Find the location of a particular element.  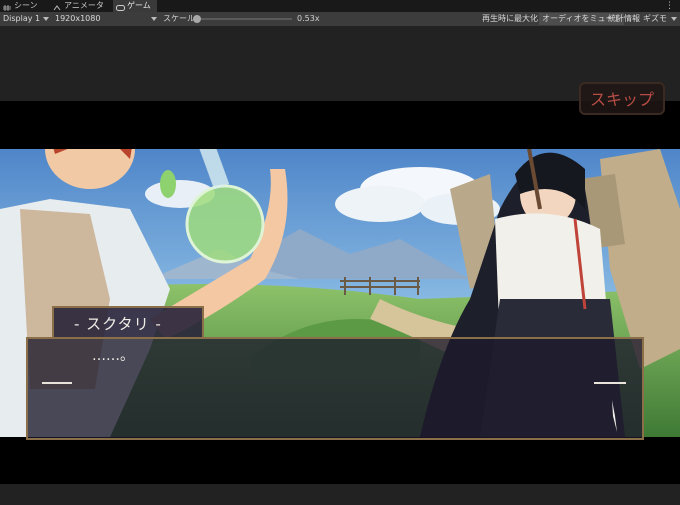

dialog-right-ornament is located at coordinates (610, 383).